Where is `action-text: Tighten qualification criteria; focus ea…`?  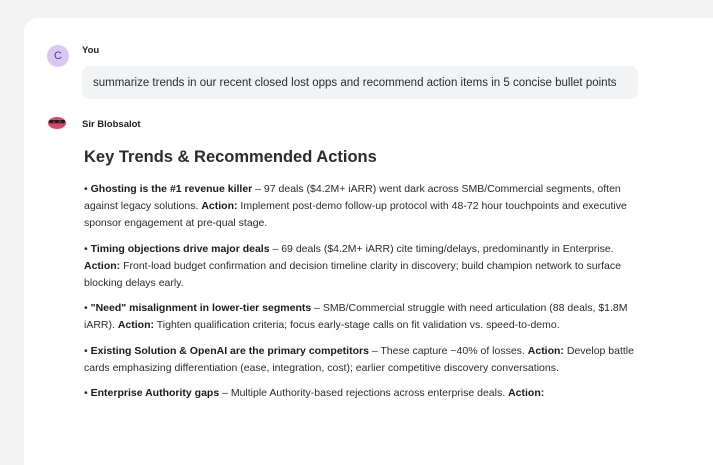
action-text: Tighten qualification criteria; focus ea… is located at coordinates (357, 325).